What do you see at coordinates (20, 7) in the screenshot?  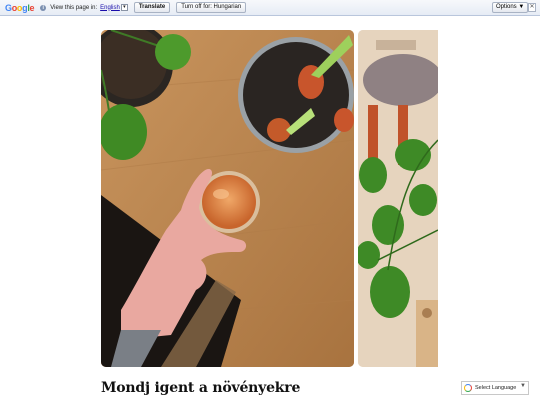 I see `google-logo: Google` at bounding box center [20, 7].